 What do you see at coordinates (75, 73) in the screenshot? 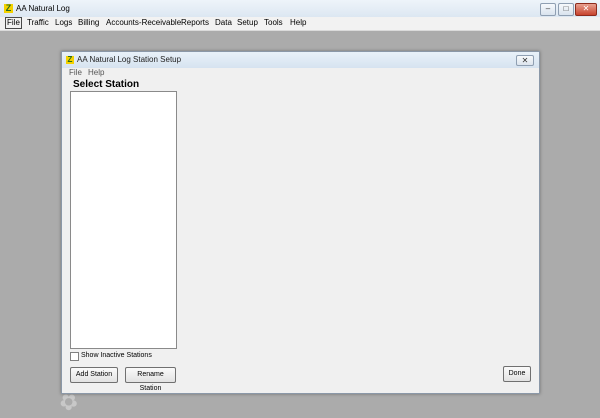
I see `dialog-menu-file: File` at bounding box center [75, 73].